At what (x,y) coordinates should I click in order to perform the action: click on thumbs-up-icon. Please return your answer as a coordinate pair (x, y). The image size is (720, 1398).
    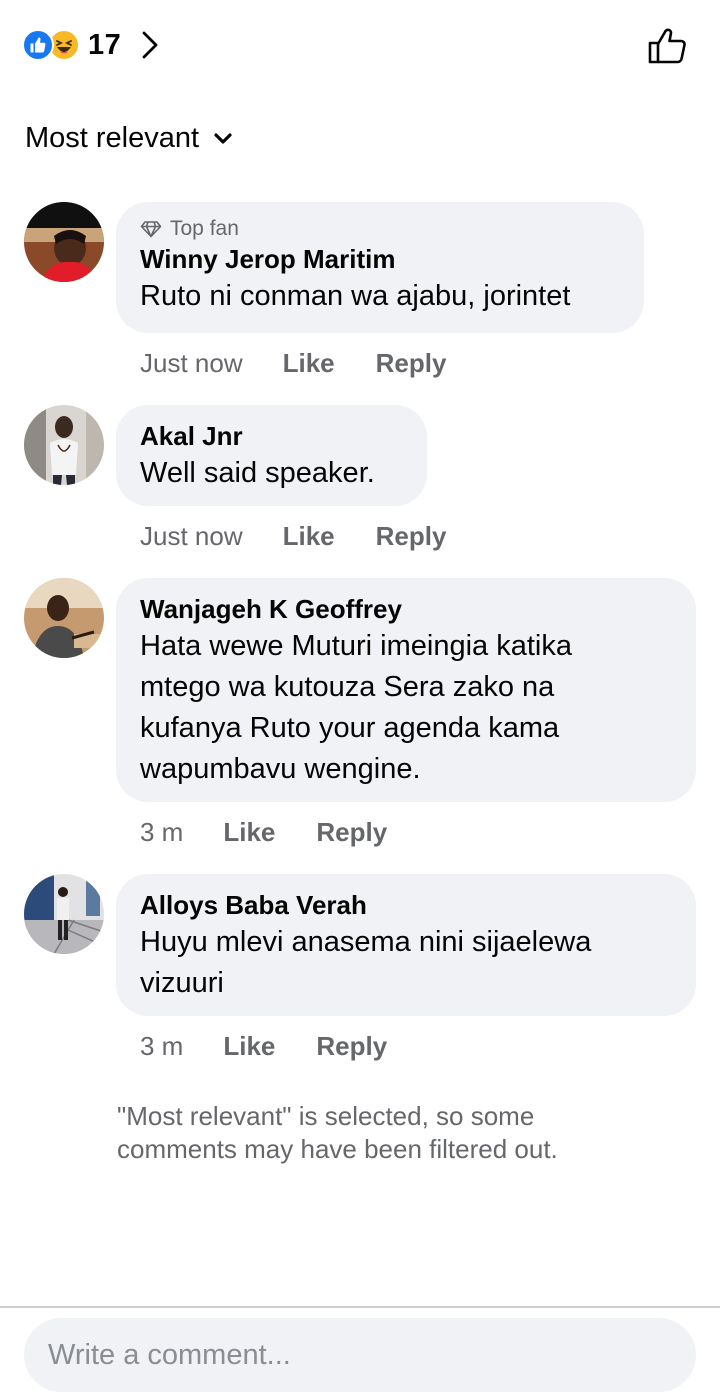
    Looking at the image, I should click on (667, 46).